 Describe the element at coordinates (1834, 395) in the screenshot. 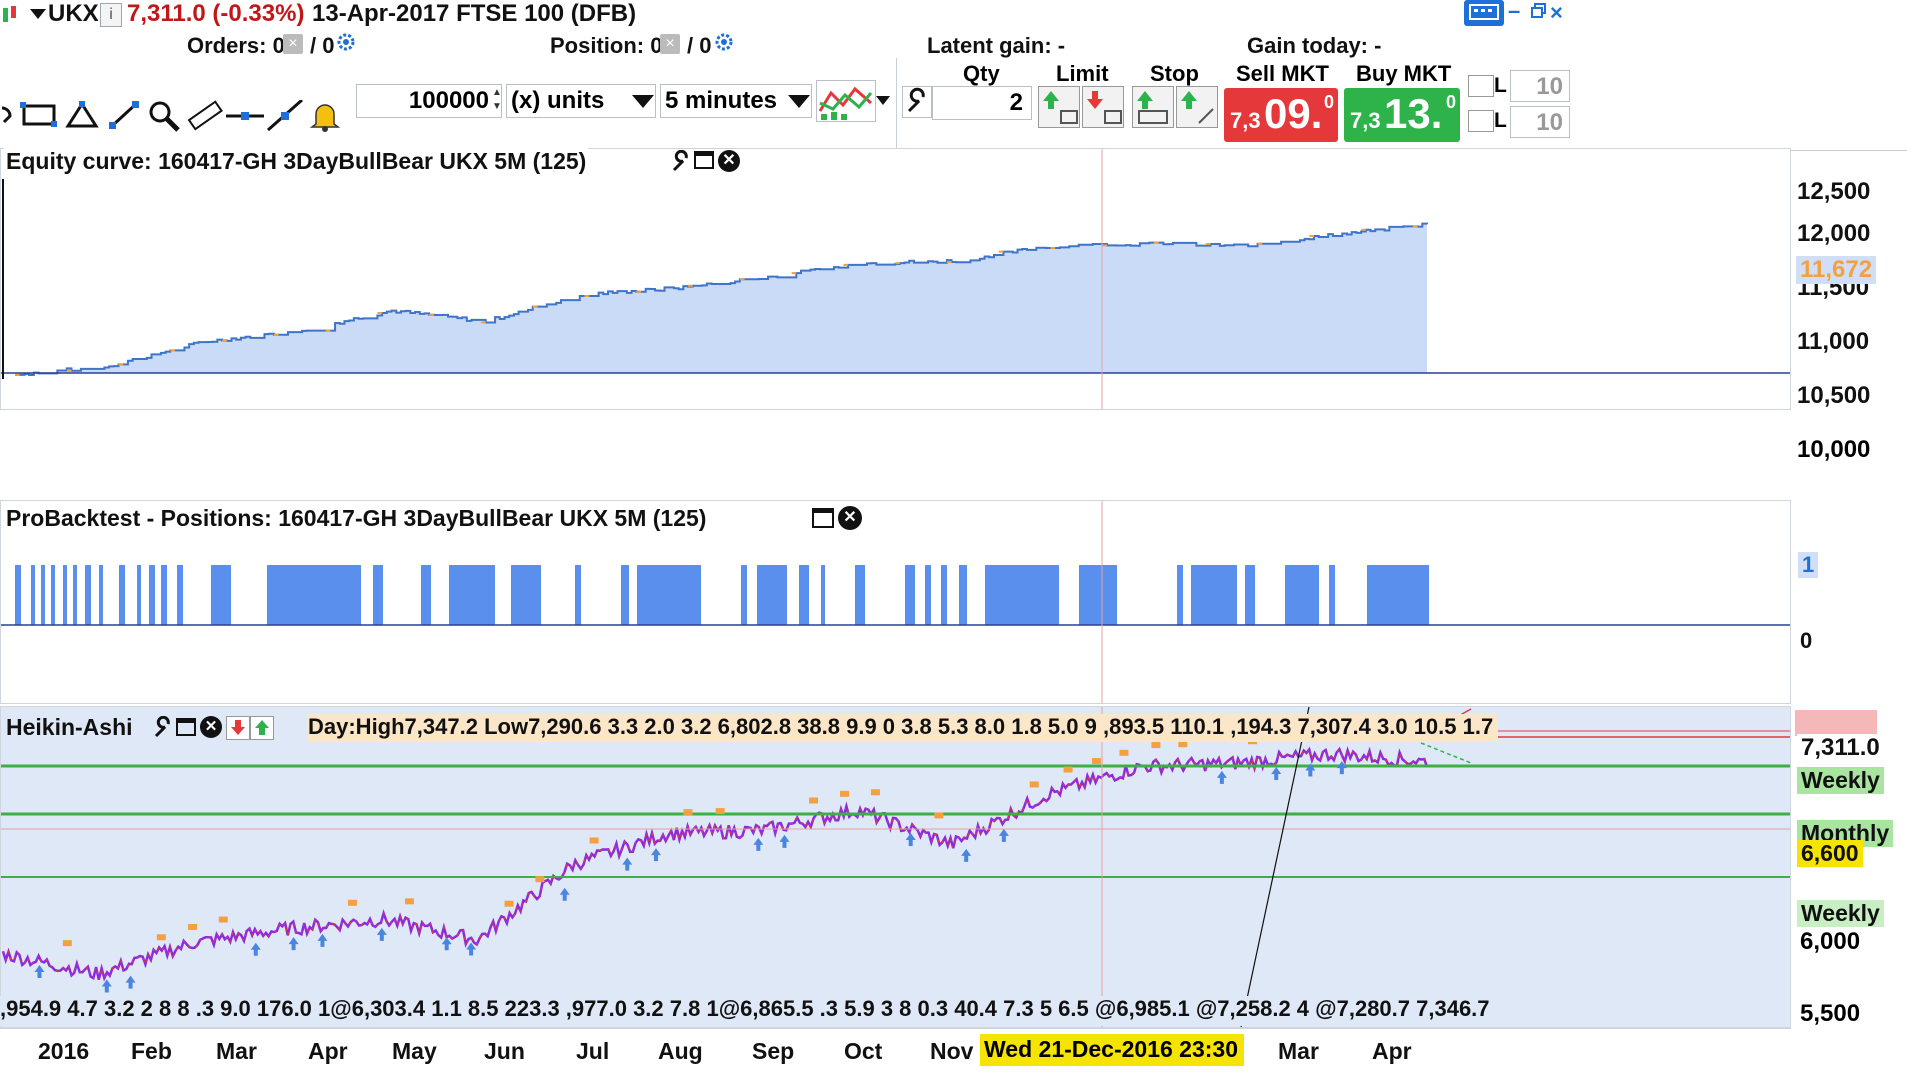

I see `equity-y-tick: 10,500` at that location.